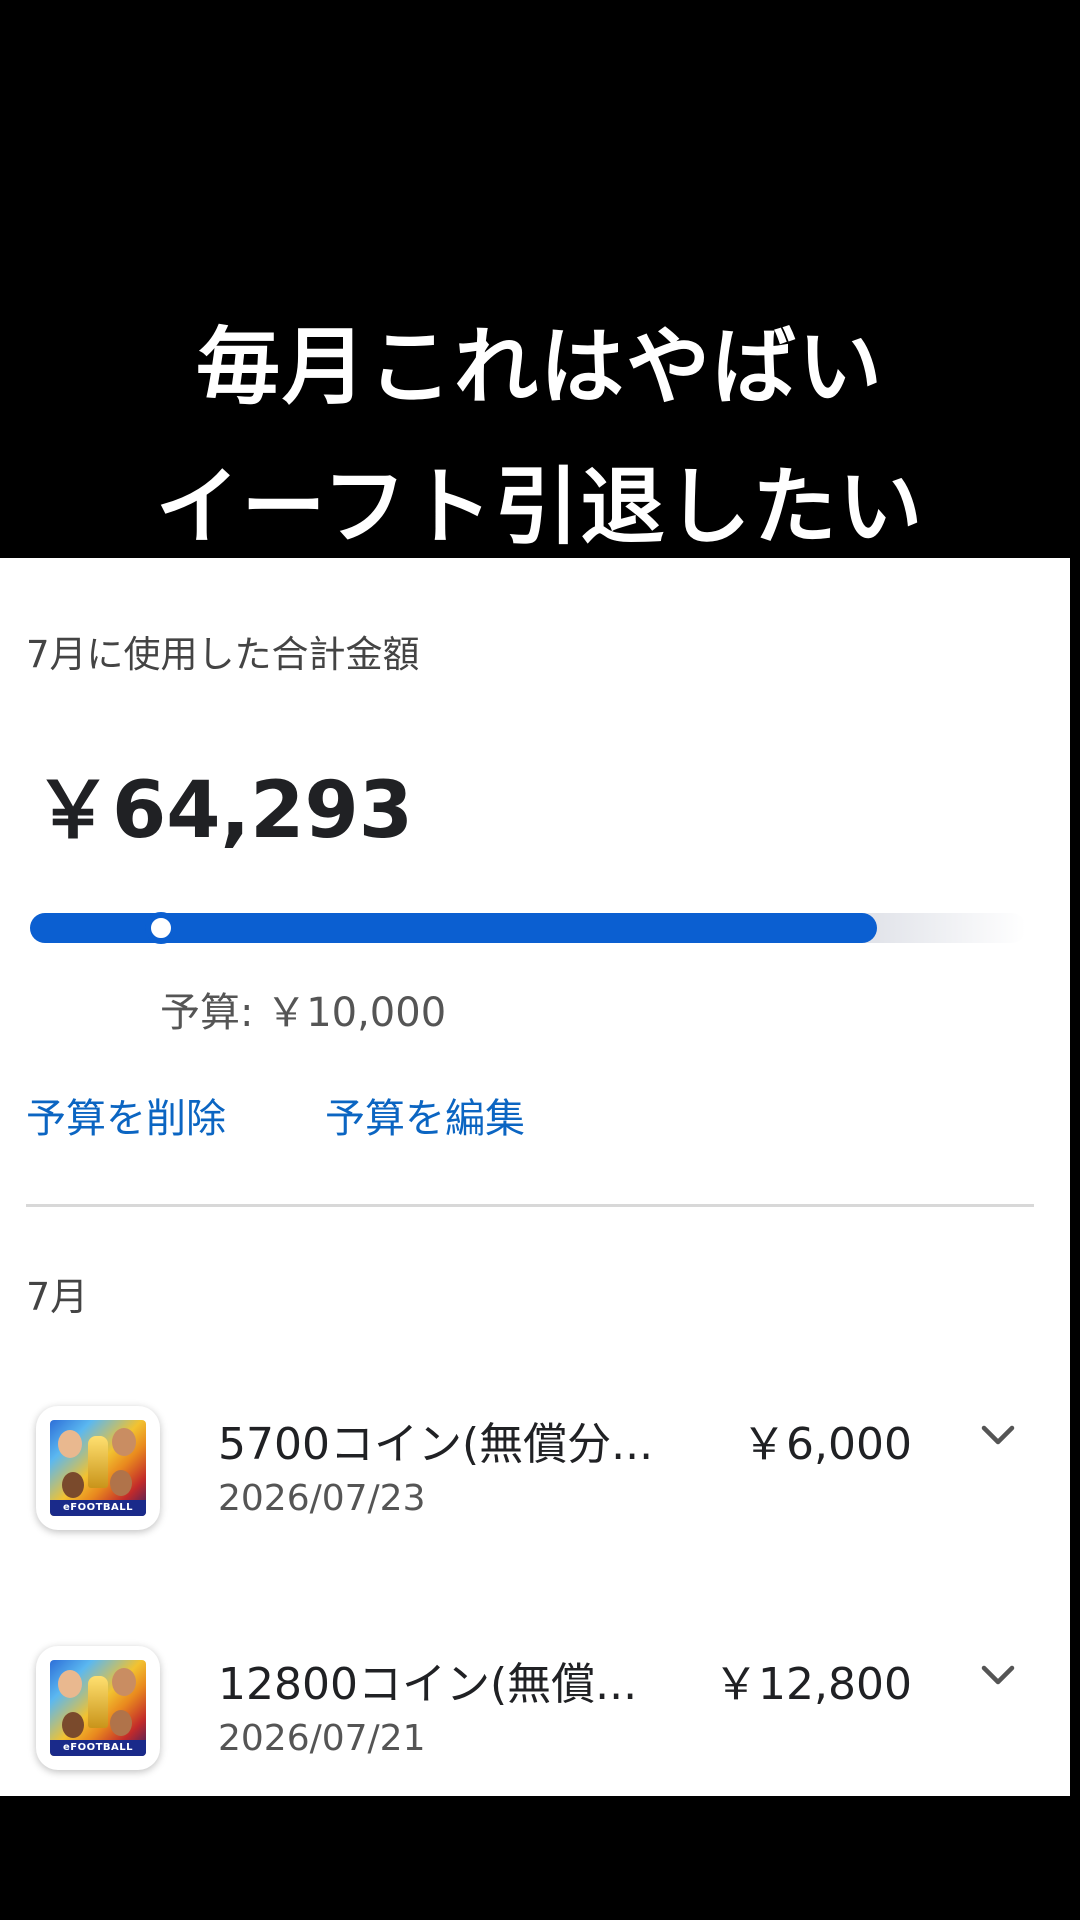 The image size is (1080, 1920). What do you see at coordinates (126, 1115) in the screenshot?
I see `delete-budget-link: 予算を削除` at bounding box center [126, 1115].